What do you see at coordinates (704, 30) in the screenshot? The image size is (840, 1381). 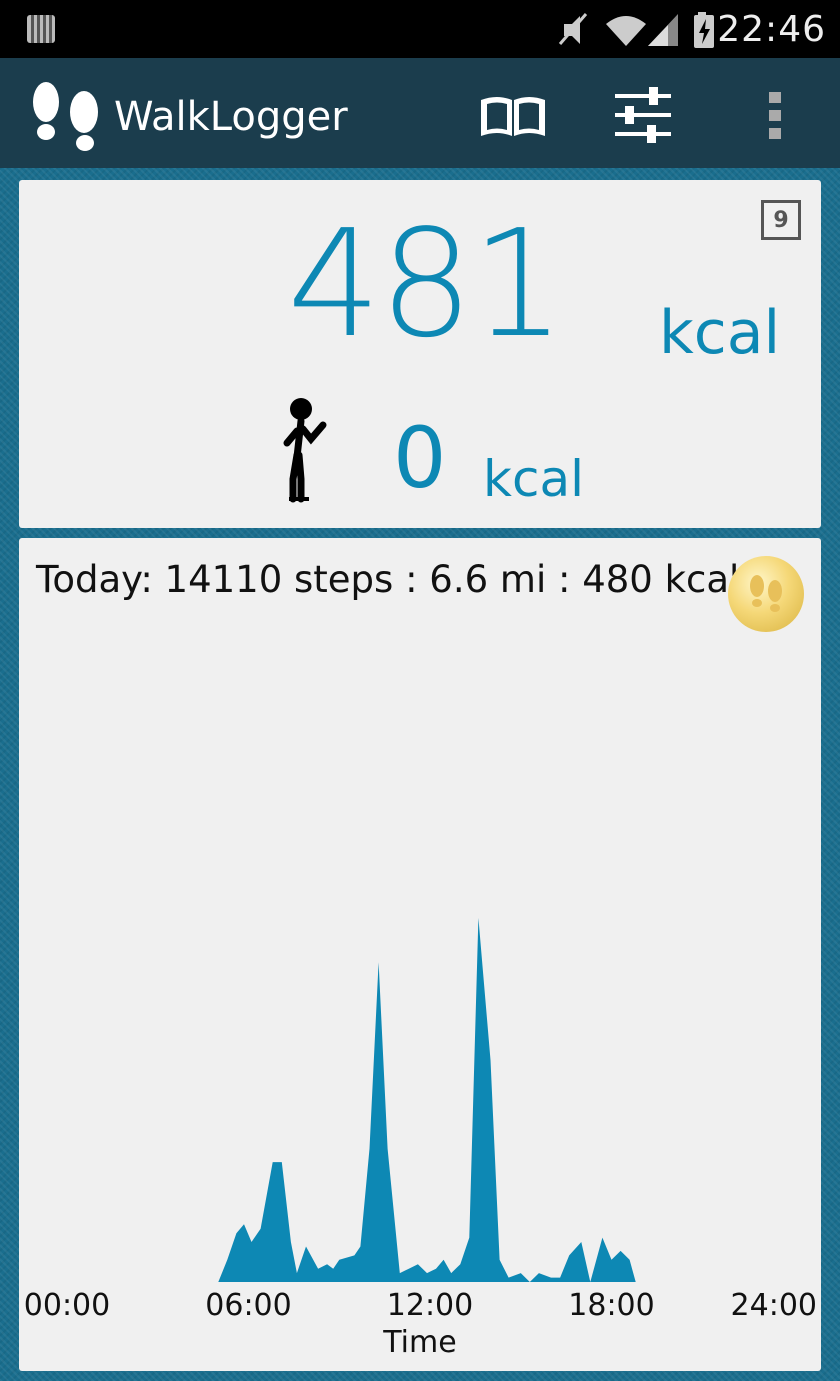 I see `battery-charging-icon` at bounding box center [704, 30].